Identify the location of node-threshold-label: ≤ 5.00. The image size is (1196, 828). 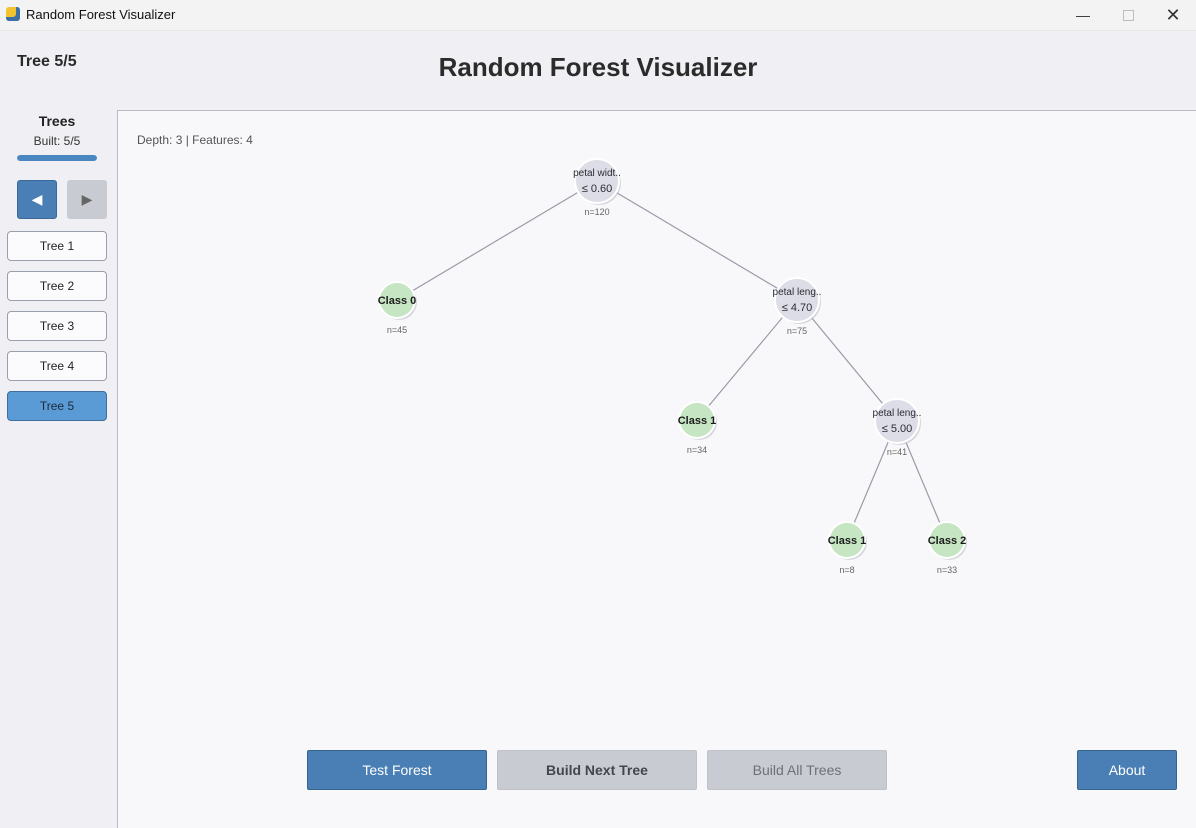
(897, 429).